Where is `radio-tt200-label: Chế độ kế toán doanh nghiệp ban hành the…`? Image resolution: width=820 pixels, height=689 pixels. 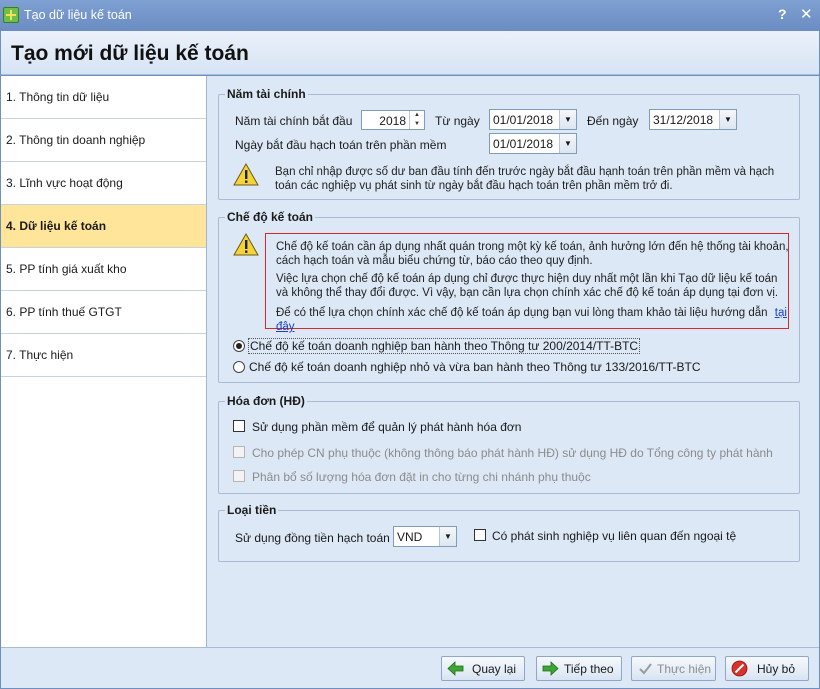 radio-tt200-label: Chế độ kế toán doanh nghiệp ban hành the… is located at coordinates (444, 346).